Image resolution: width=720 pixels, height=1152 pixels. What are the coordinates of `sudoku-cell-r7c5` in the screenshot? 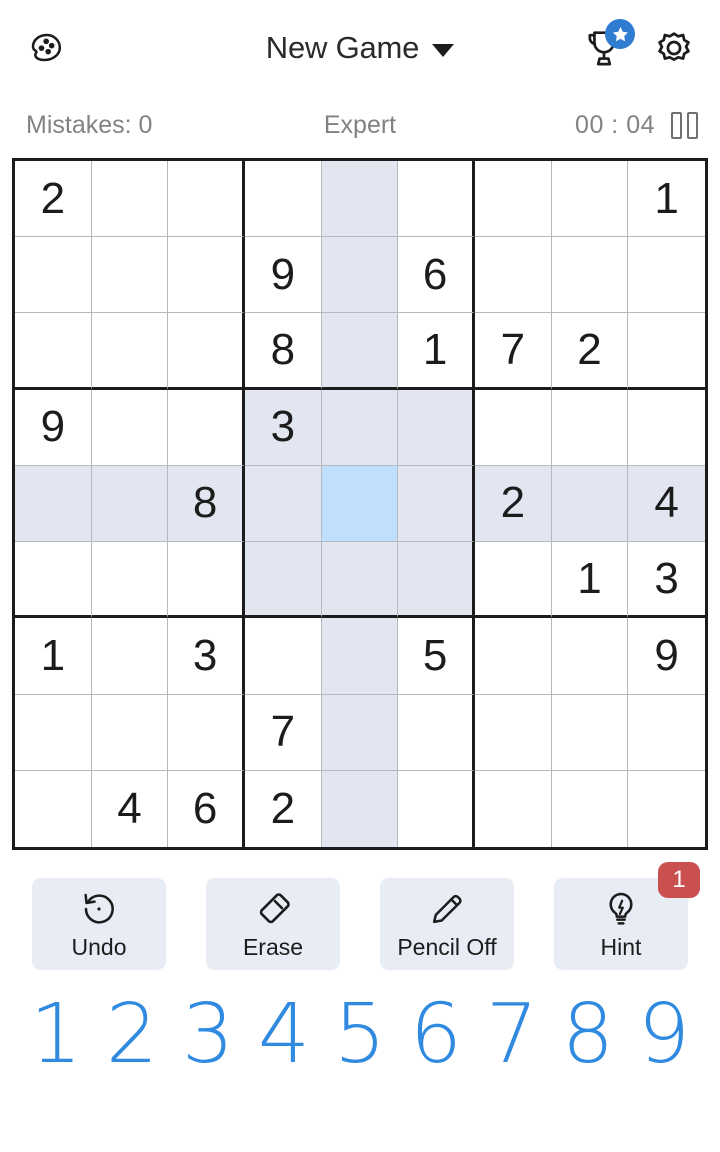 It's located at (360, 656).